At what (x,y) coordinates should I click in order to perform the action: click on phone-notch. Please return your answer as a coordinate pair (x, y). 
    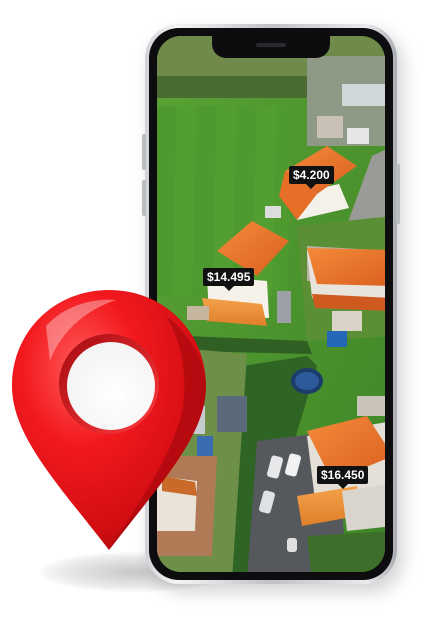
    Looking at the image, I should click on (271, 47).